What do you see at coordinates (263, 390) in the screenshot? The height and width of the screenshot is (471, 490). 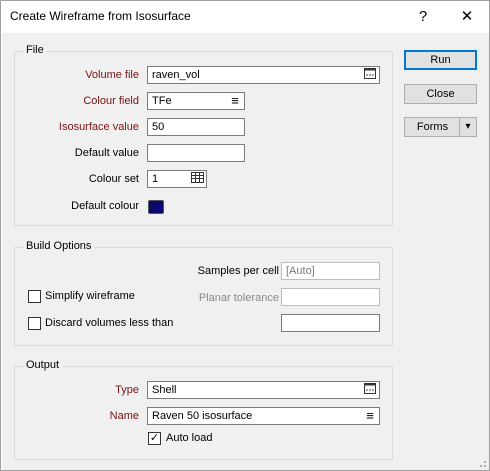 I see `type-input: Shell` at bounding box center [263, 390].